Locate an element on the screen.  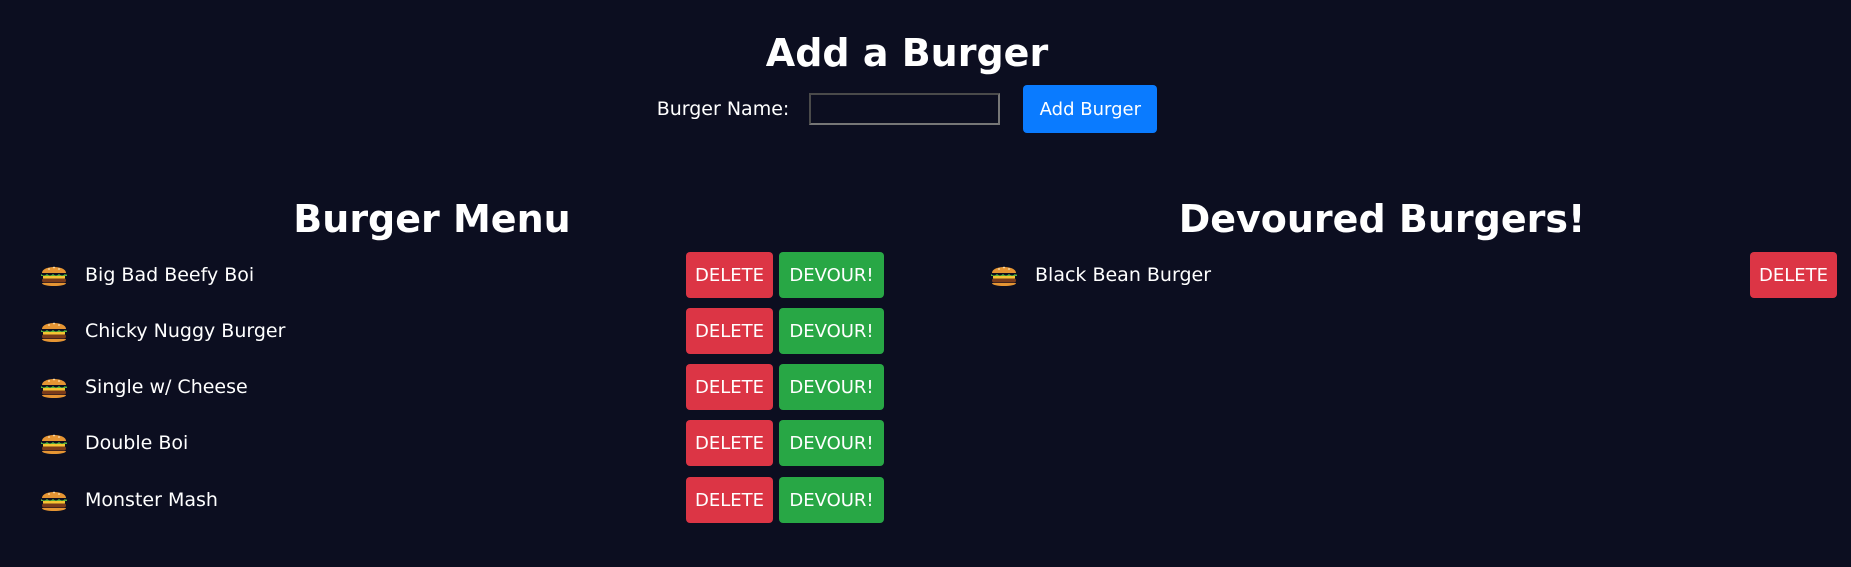
menu-list-item: Big Bad Beefy Boi DELETE DEVOUR! is located at coordinates (463, 275).